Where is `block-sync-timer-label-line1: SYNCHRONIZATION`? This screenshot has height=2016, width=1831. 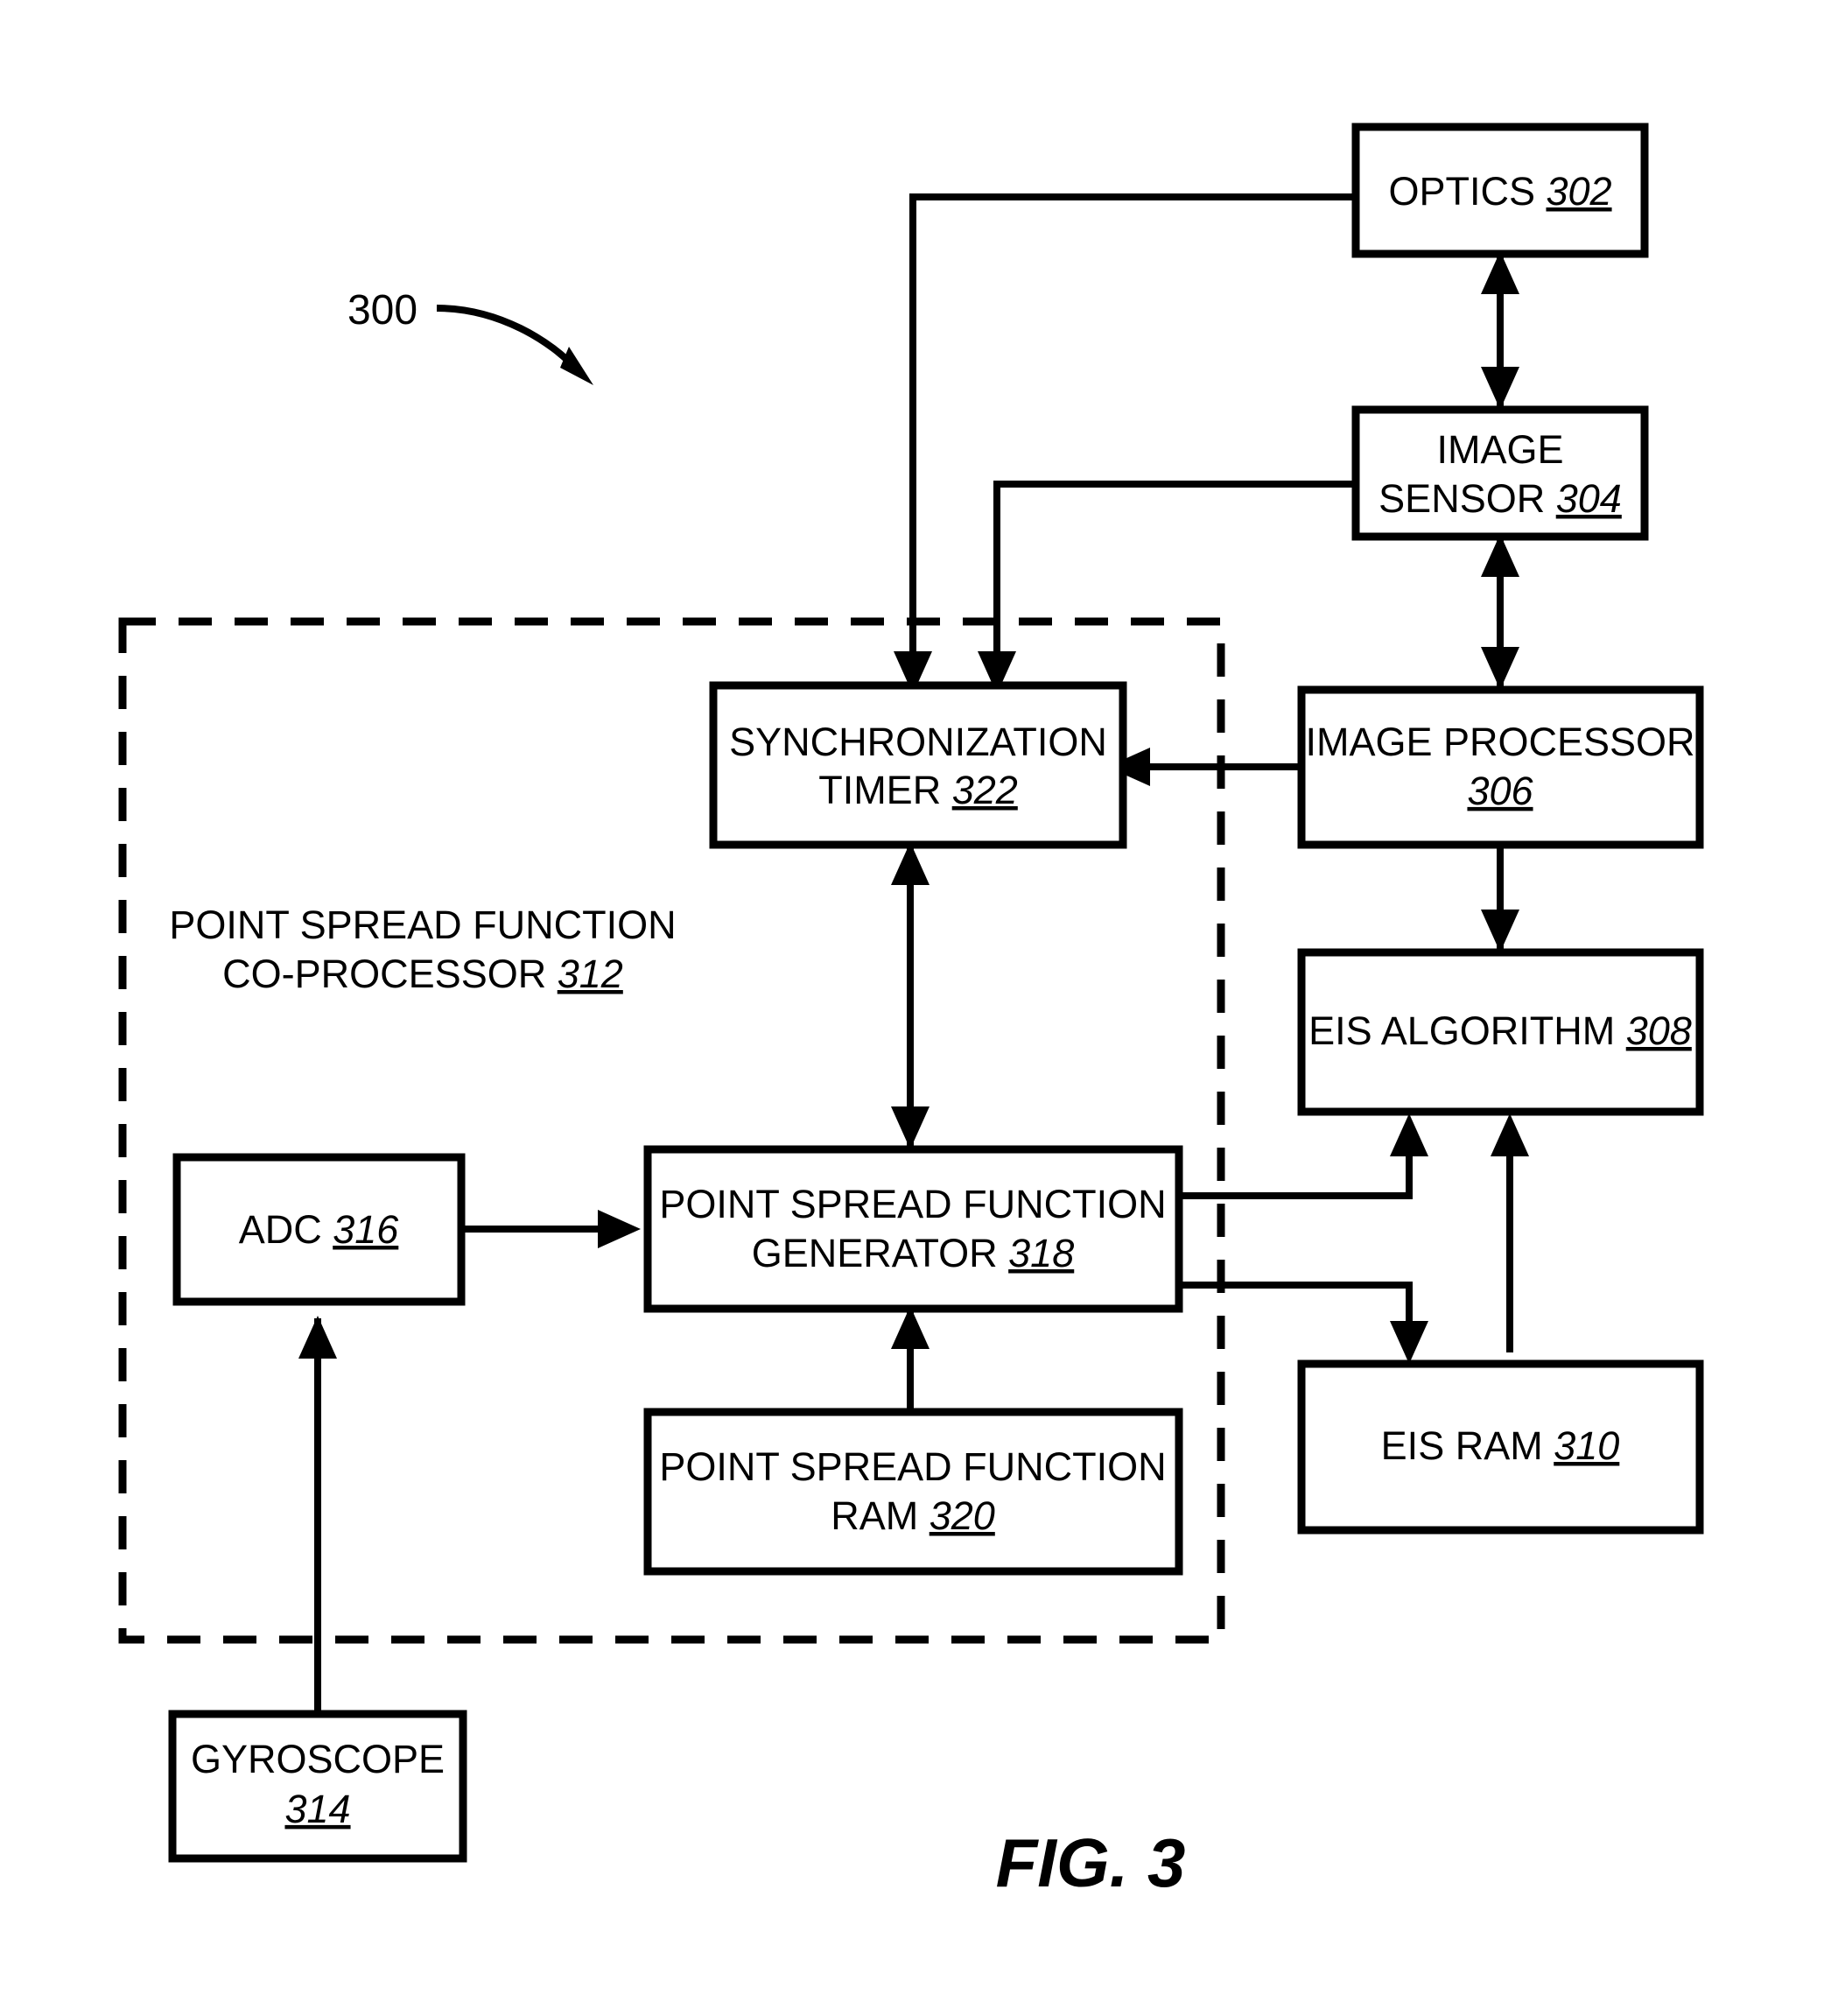
block-sync-timer-label-line1: SYNCHRONIZATION is located at coordinates (918, 742).